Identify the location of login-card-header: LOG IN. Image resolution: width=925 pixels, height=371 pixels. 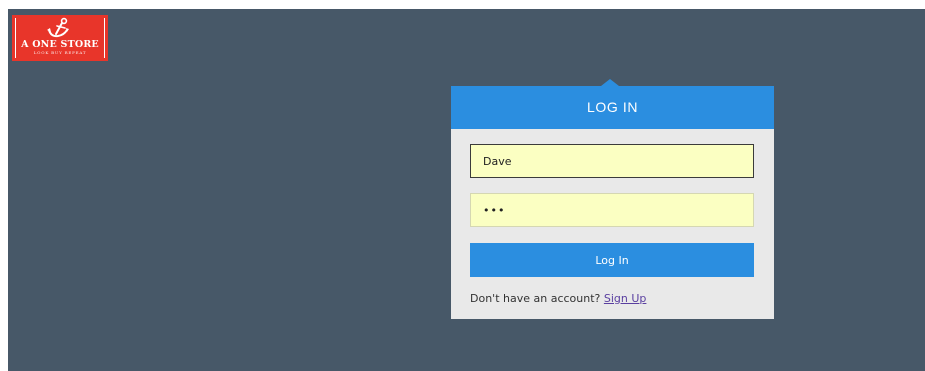
(612, 104).